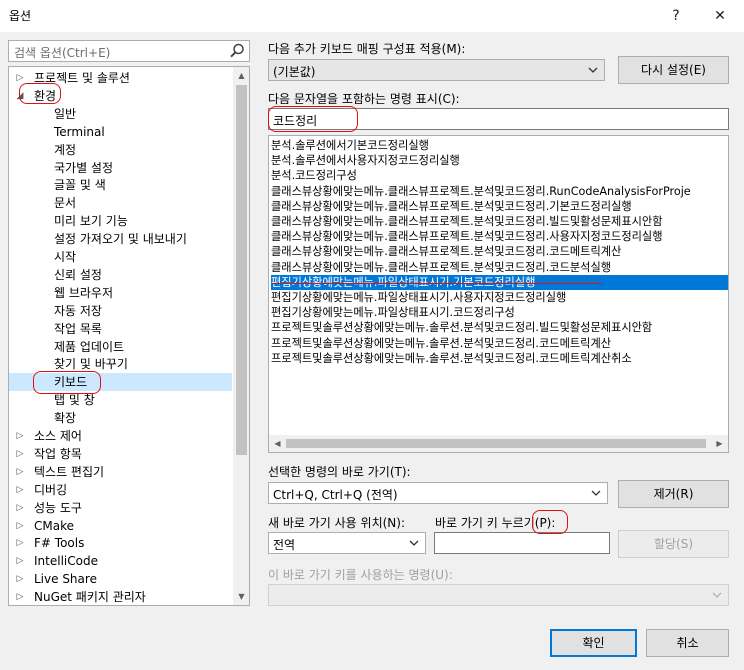 The image size is (744, 670). Describe the element at coordinates (120, 454) in the screenshot. I see `tree-item: ▷ 작업 항목` at that location.